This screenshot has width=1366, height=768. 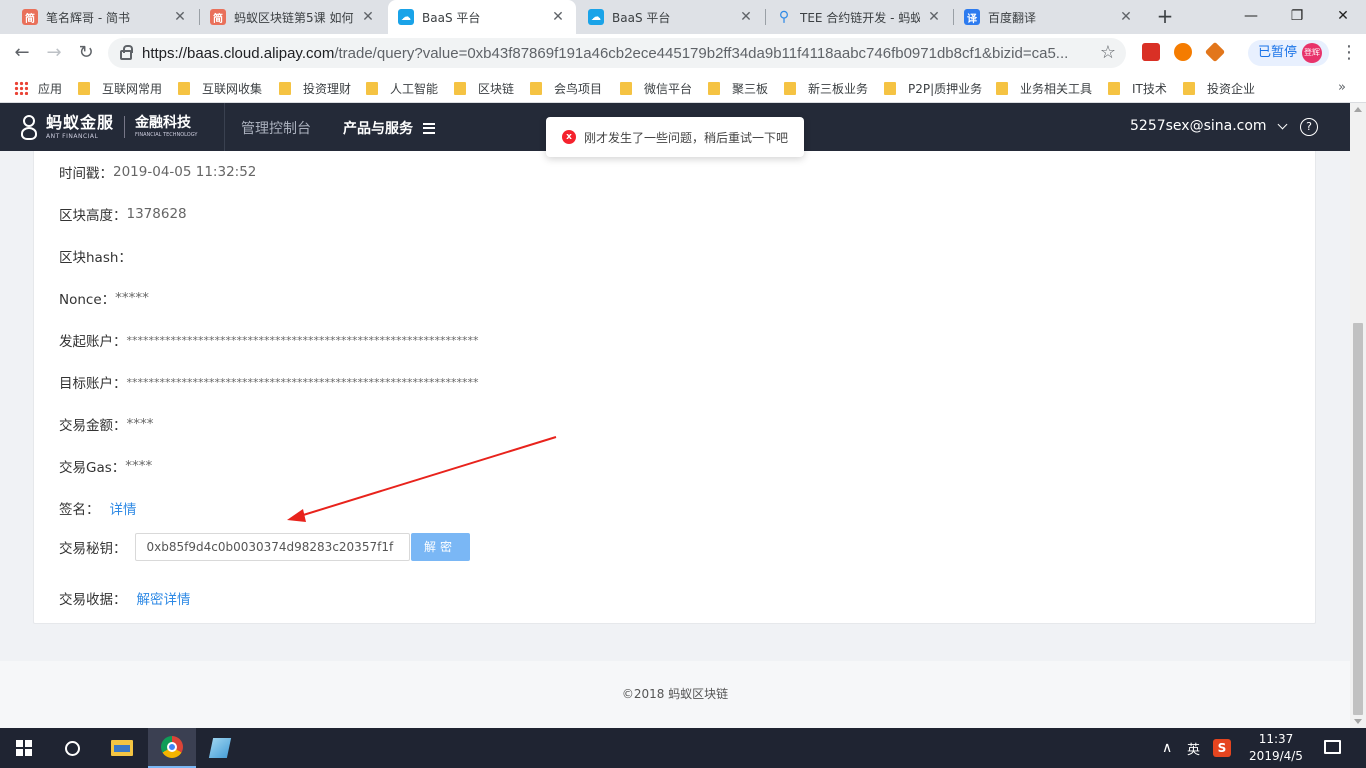 I want to click on clock-time: 11:37, so click(x=1276, y=739).